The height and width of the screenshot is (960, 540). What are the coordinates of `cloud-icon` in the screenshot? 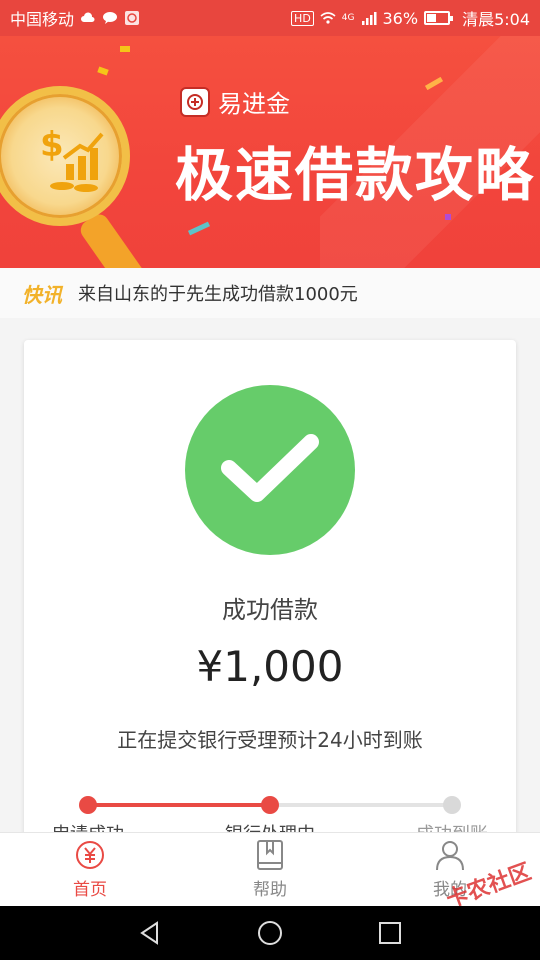 It's located at (88, 17).